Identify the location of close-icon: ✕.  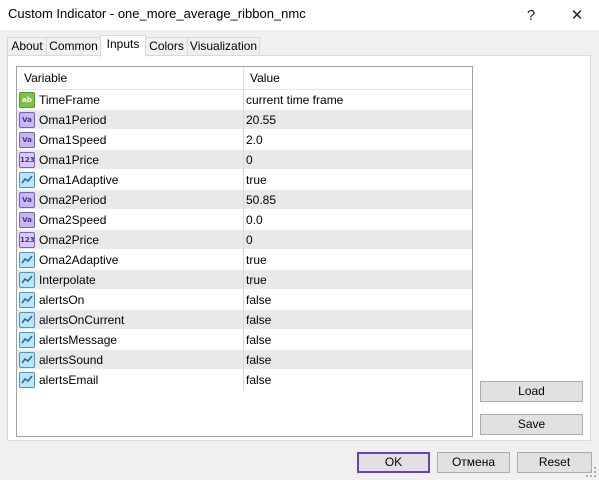
(577, 15).